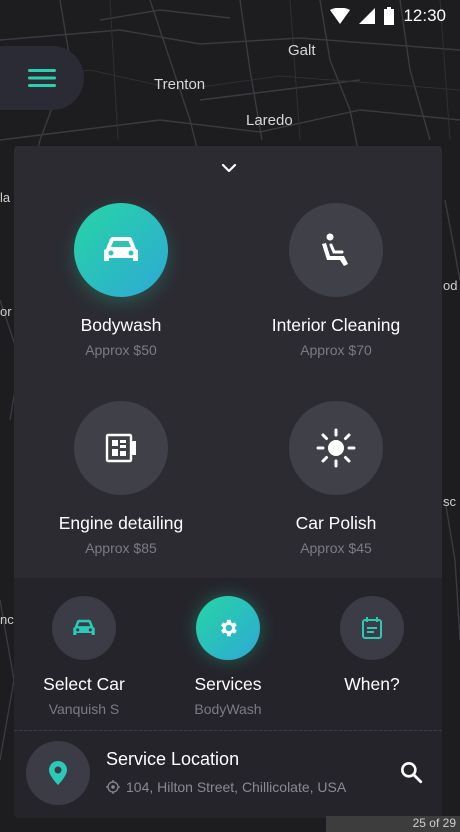 The image size is (460, 832). Describe the element at coordinates (228, 684) in the screenshot. I see `step-title: Services` at that location.